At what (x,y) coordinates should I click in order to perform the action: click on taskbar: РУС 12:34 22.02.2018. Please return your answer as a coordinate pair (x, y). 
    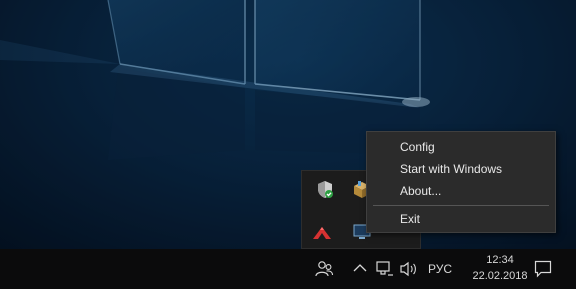
    Looking at the image, I should click on (288, 269).